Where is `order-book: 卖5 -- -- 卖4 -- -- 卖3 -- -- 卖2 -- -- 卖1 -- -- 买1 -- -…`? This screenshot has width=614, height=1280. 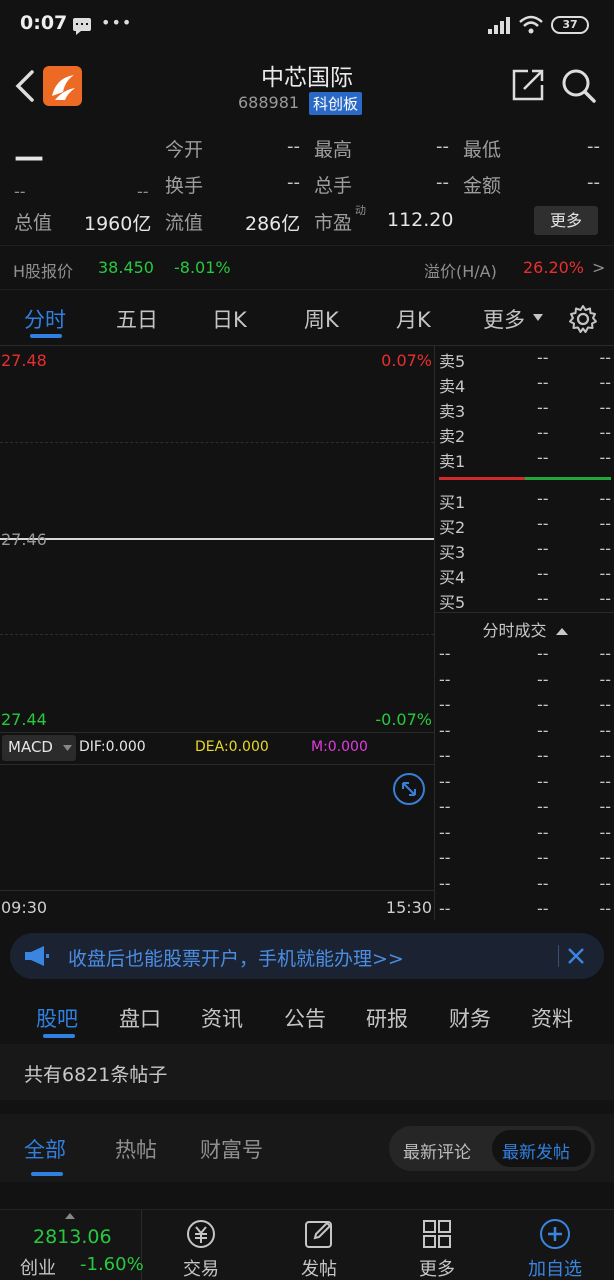
order-book: 卖5 -- -- 卖4 -- -- 卖3 -- -- 卖2 -- -- 卖1 -- -- 买1 -- -… is located at coordinates (524, 632).